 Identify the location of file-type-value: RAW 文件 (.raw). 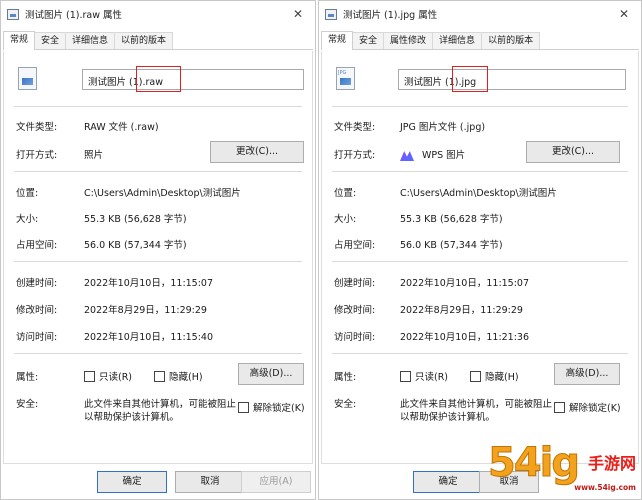
(121, 127).